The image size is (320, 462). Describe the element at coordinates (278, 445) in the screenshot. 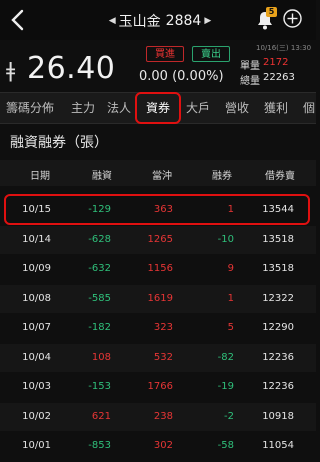

I see `cell-lend: 11054` at that location.